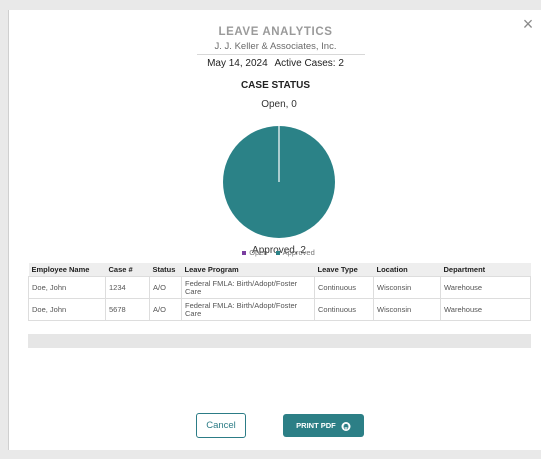 The width and height of the screenshot is (541, 459). What do you see at coordinates (309, 63) in the screenshot?
I see `active-cases-count: Active Cases: 2` at bounding box center [309, 63].